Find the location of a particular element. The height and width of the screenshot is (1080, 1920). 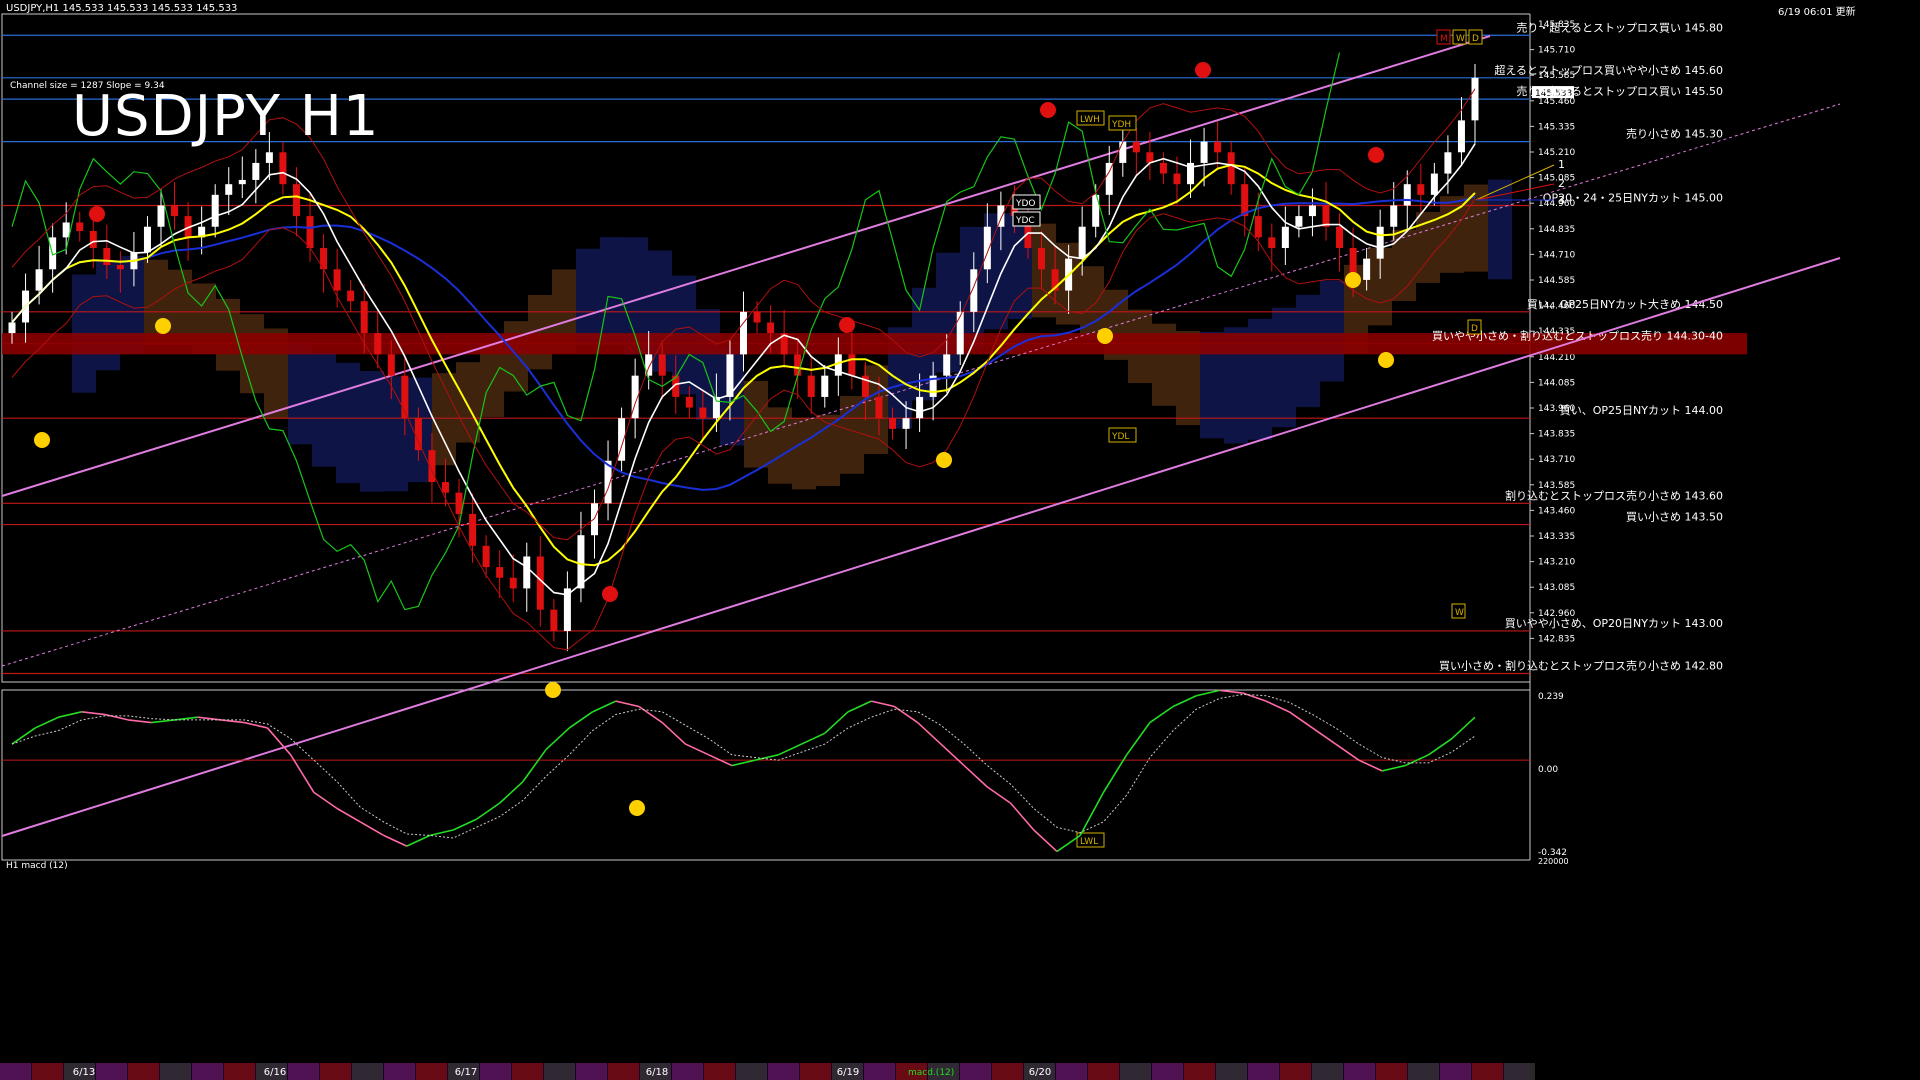

price-tick-label: 143.085 is located at coordinates (1556, 588).